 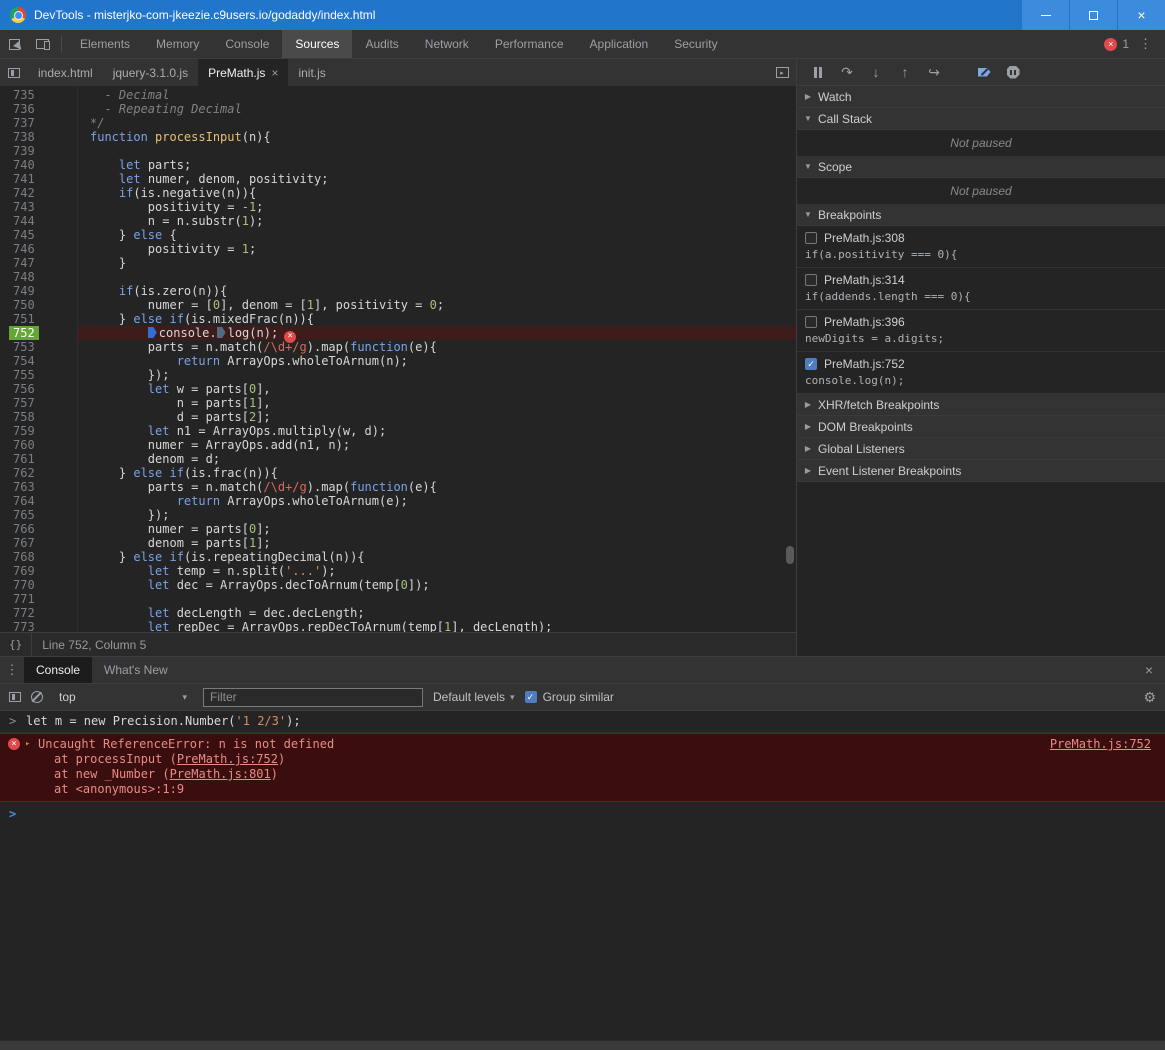 What do you see at coordinates (1149, 697) in the screenshot?
I see `settings-gear-icon: ⚙` at bounding box center [1149, 697].